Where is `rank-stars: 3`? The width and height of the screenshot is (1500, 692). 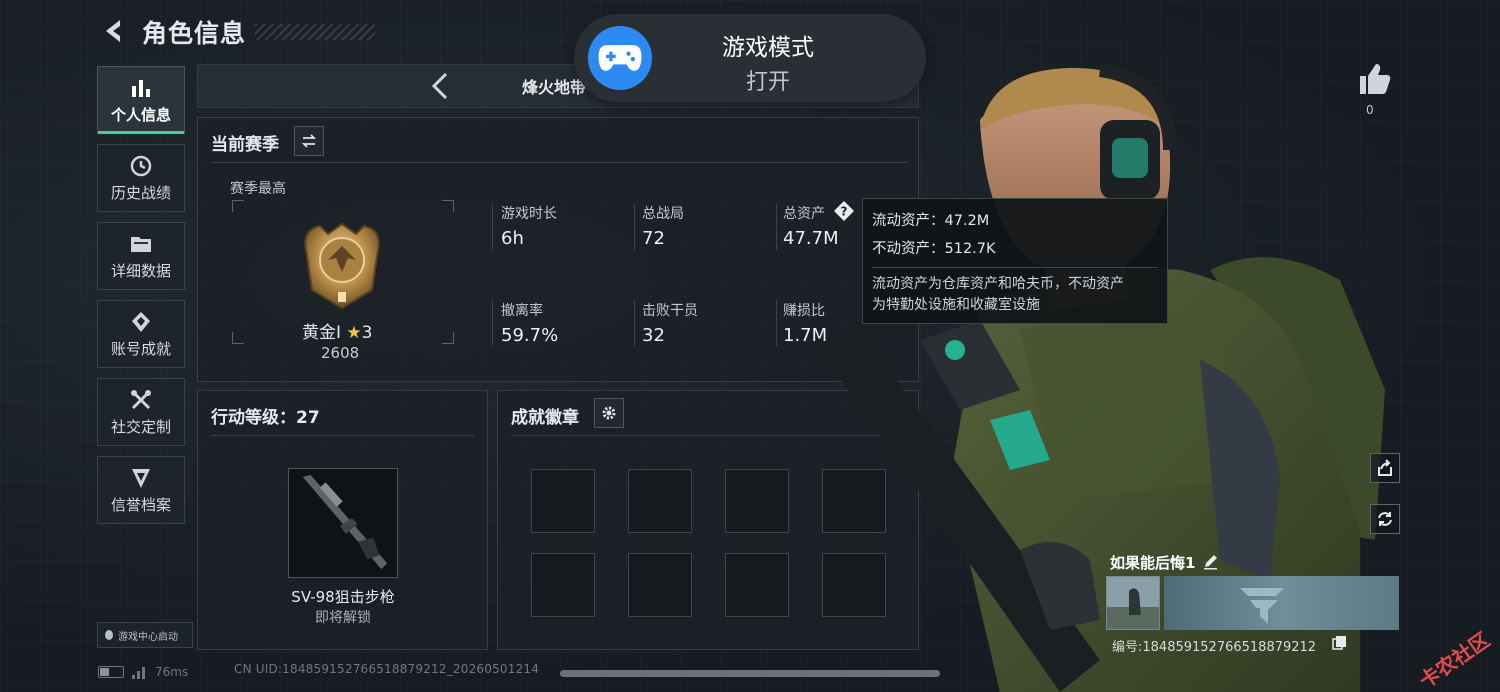
rank-stars: 3 is located at coordinates (367, 333).